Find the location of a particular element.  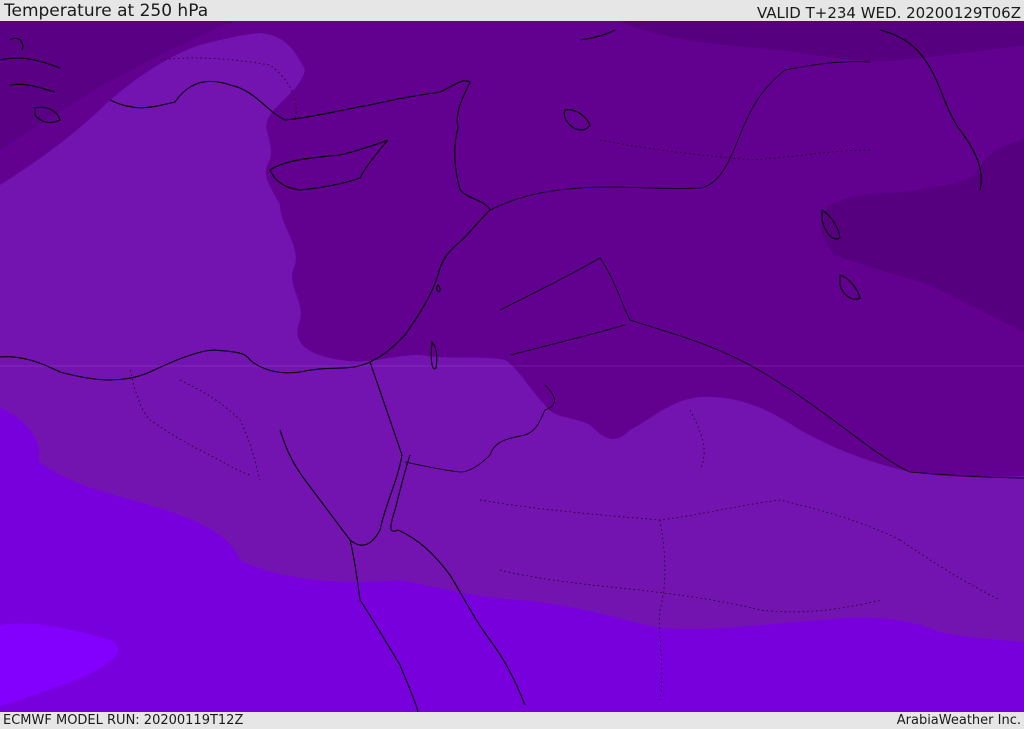

map-title: Temperature at 250 hPa is located at coordinates (106, 11).